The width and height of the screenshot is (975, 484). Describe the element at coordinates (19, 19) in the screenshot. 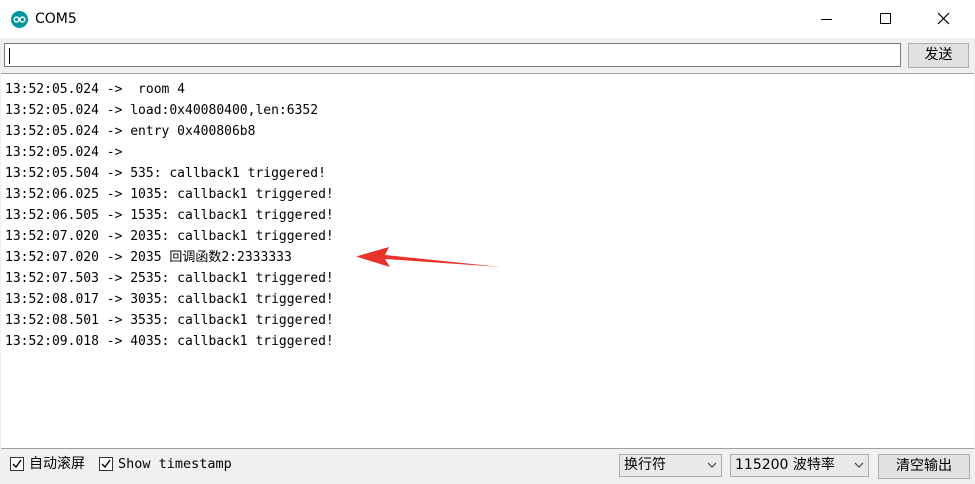

I see `arduino-logo-icon` at that location.